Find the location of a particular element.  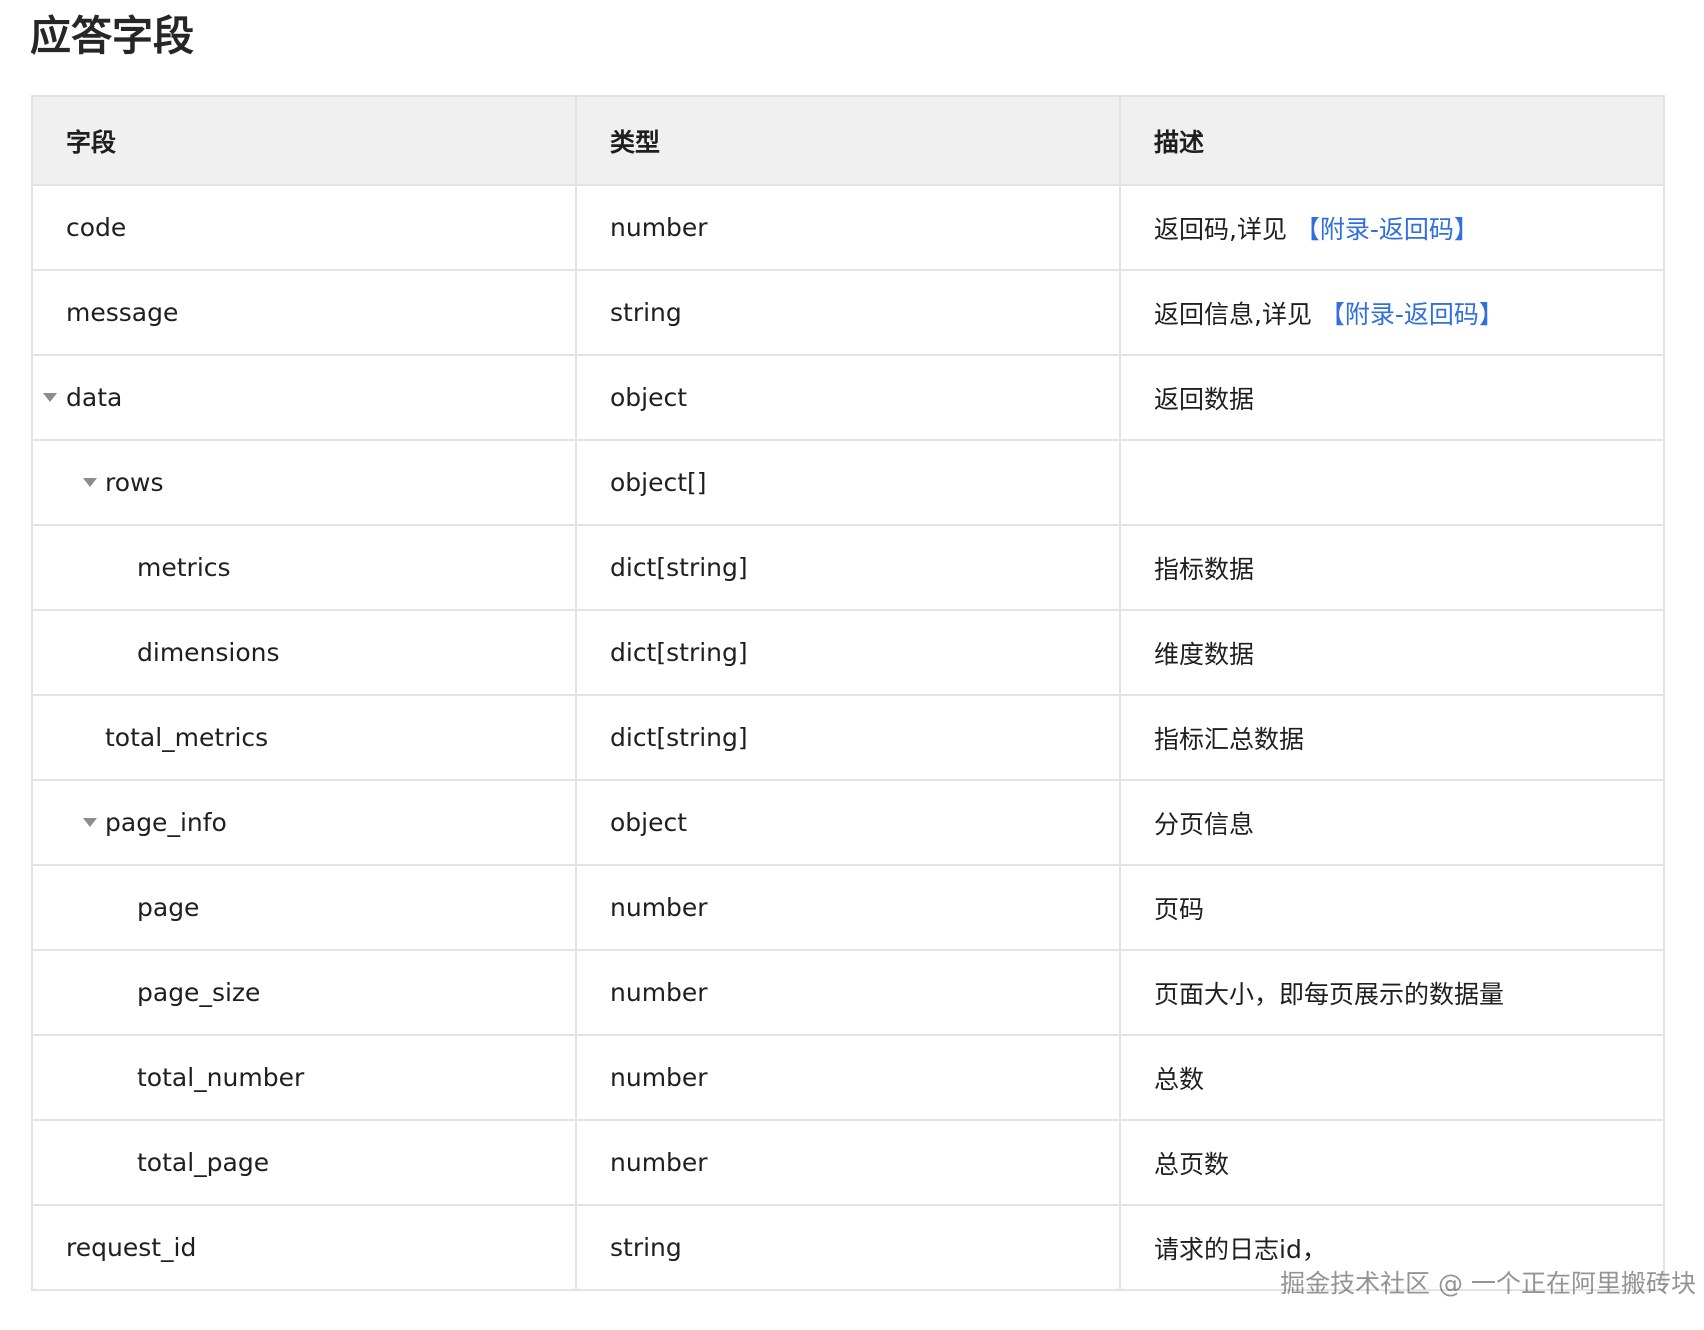

table-row: metrics dict[string] 指标数据 is located at coordinates (848, 567).